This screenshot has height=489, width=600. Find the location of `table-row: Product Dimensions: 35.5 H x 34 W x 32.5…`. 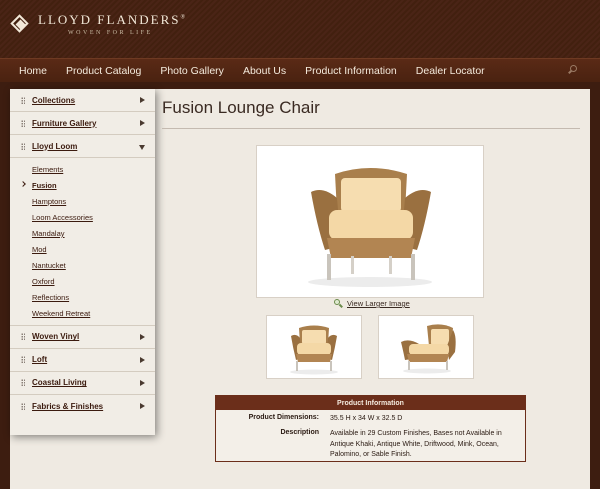

table-row: Product Dimensions: 35.5 H x 34 W x 32.5… is located at coordinates (371, 420).